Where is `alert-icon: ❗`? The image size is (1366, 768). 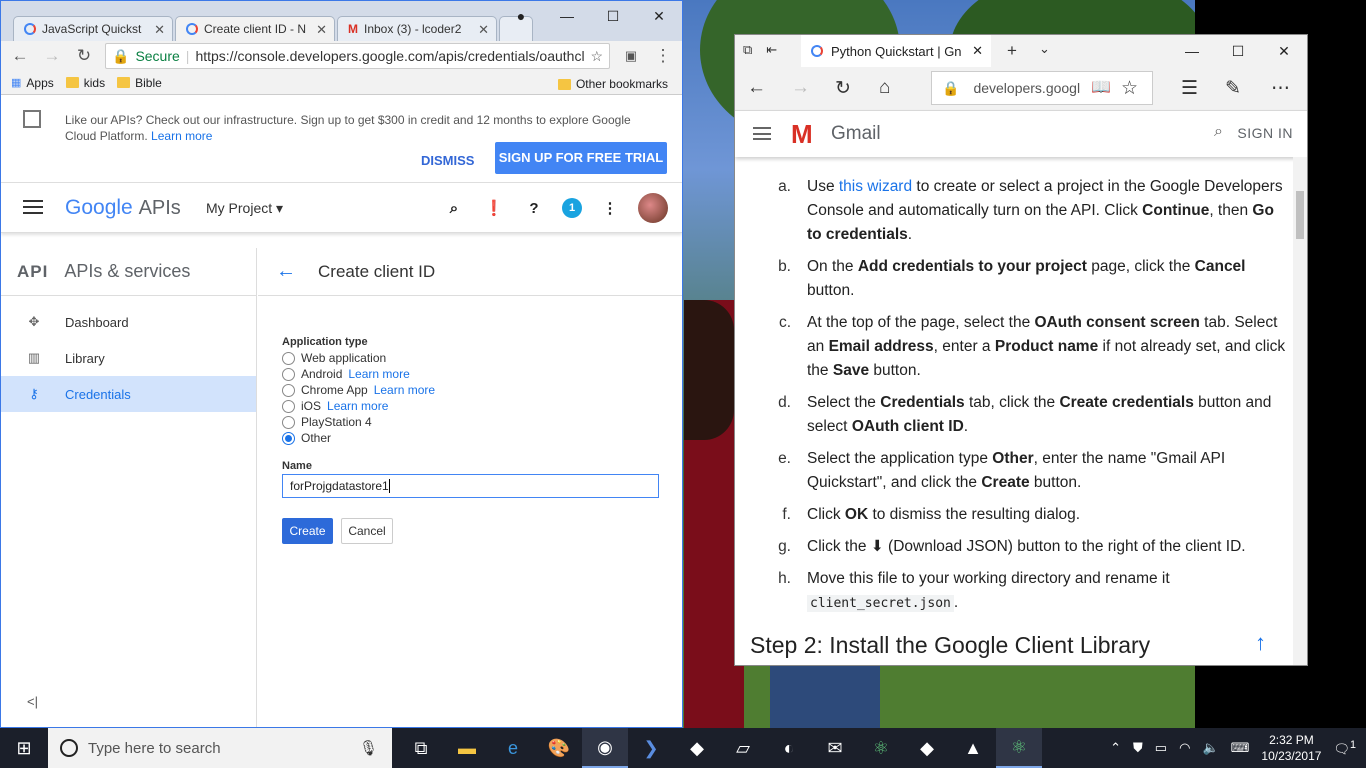 alert-icon: ❗ is located at coordinates (494, 208).